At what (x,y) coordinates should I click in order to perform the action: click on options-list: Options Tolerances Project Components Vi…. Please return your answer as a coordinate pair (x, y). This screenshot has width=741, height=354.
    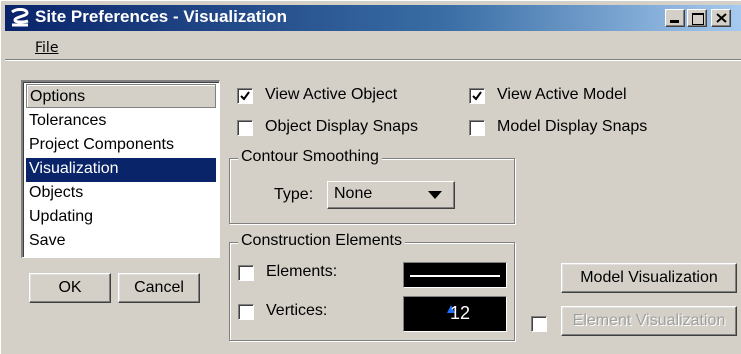
    Looking at the image, I should click on (120, 169).